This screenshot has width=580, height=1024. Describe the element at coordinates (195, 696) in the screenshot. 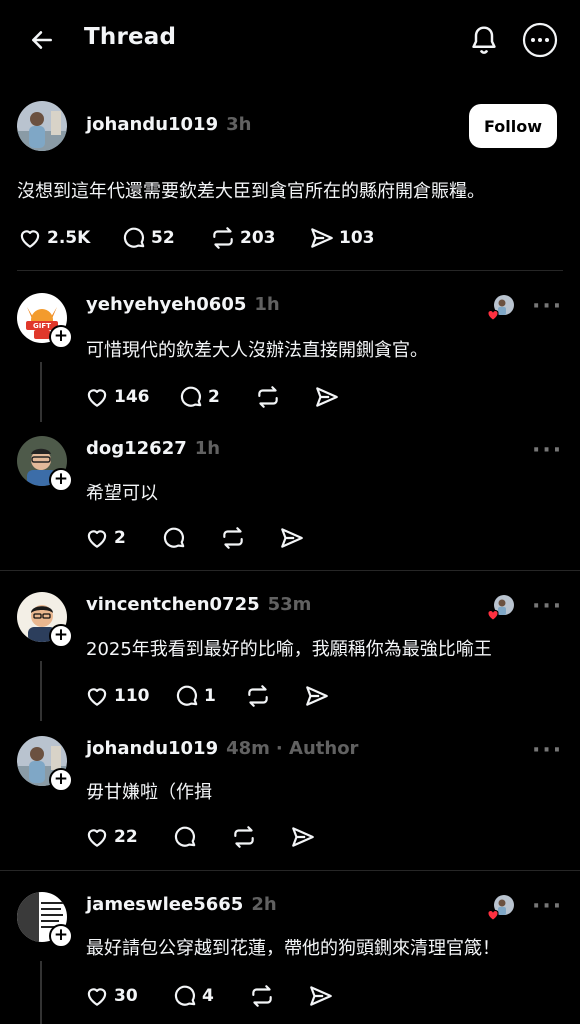

I see `comment-button: 1` at that location.